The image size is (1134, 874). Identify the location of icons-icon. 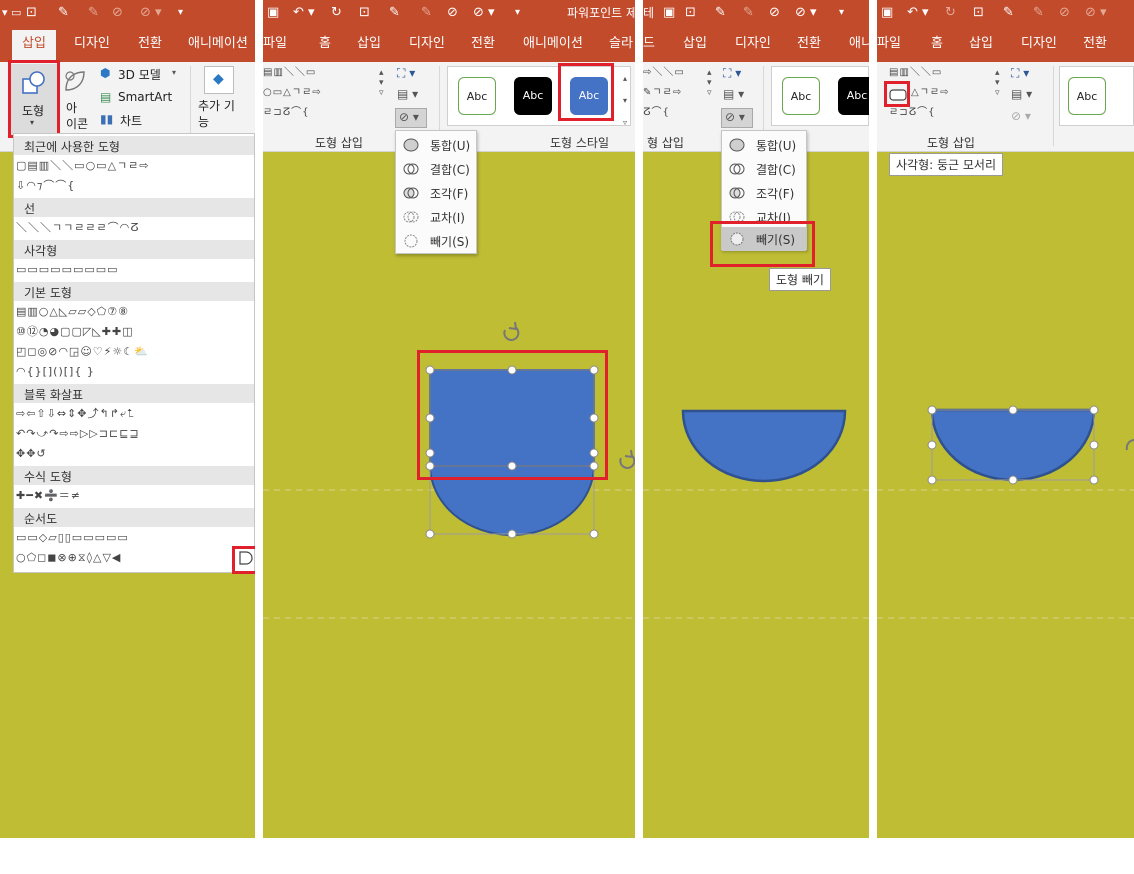
(75, 82).